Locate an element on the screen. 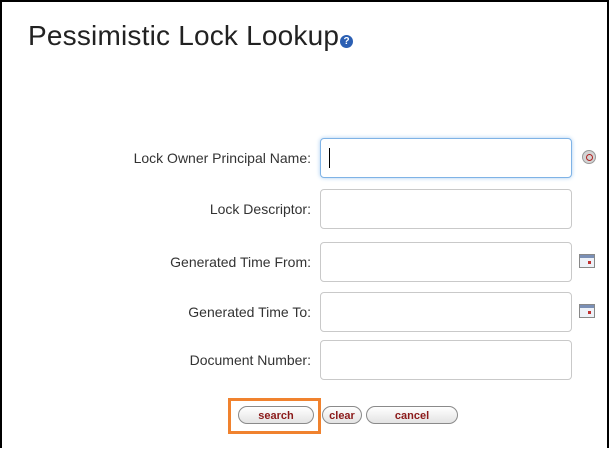  generated-time-from-label: Generated Time From: is located at coordinates (240, 262).